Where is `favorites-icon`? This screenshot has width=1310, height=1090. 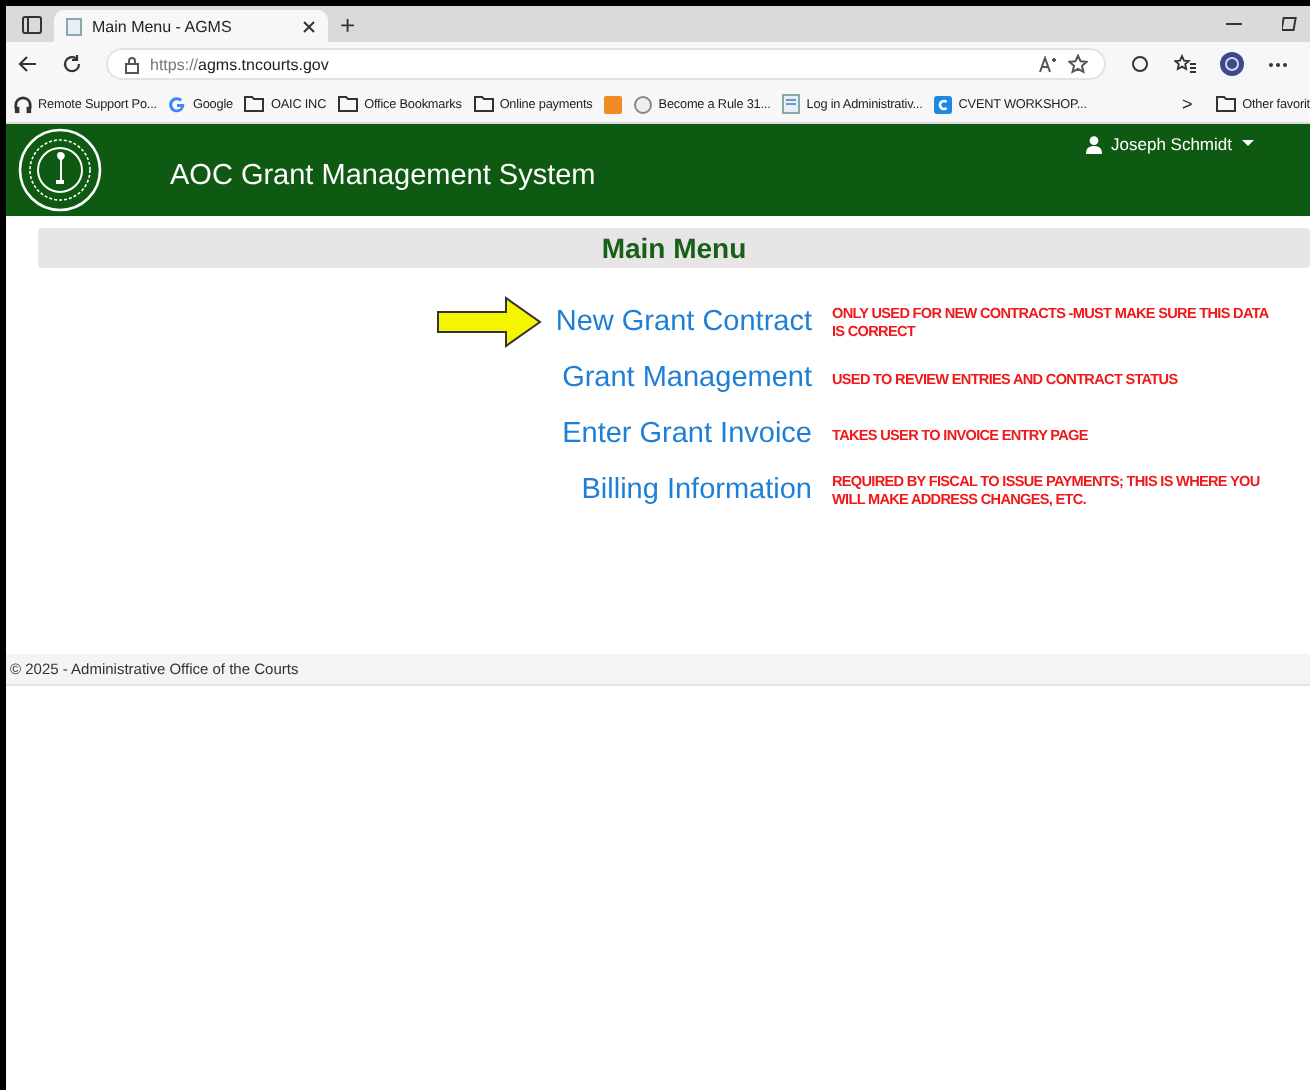 favorites-icon is located at coordinates (1185, 64).